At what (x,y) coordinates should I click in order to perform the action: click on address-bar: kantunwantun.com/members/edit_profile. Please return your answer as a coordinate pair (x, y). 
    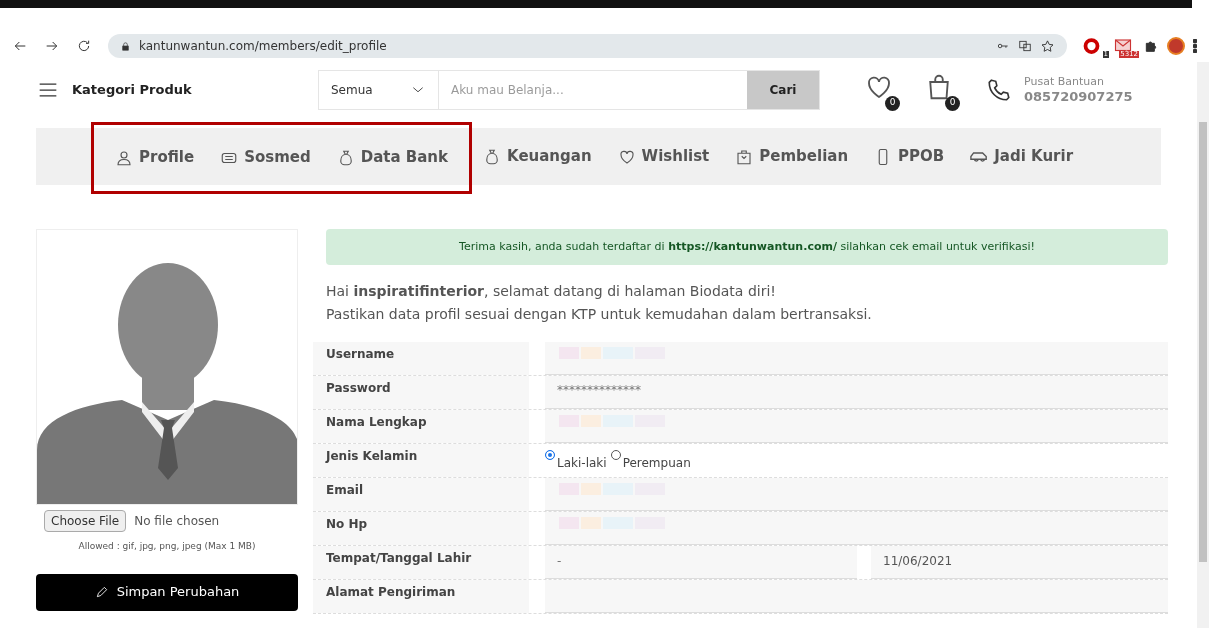
    Looking at the image, I should click on (587, 46).